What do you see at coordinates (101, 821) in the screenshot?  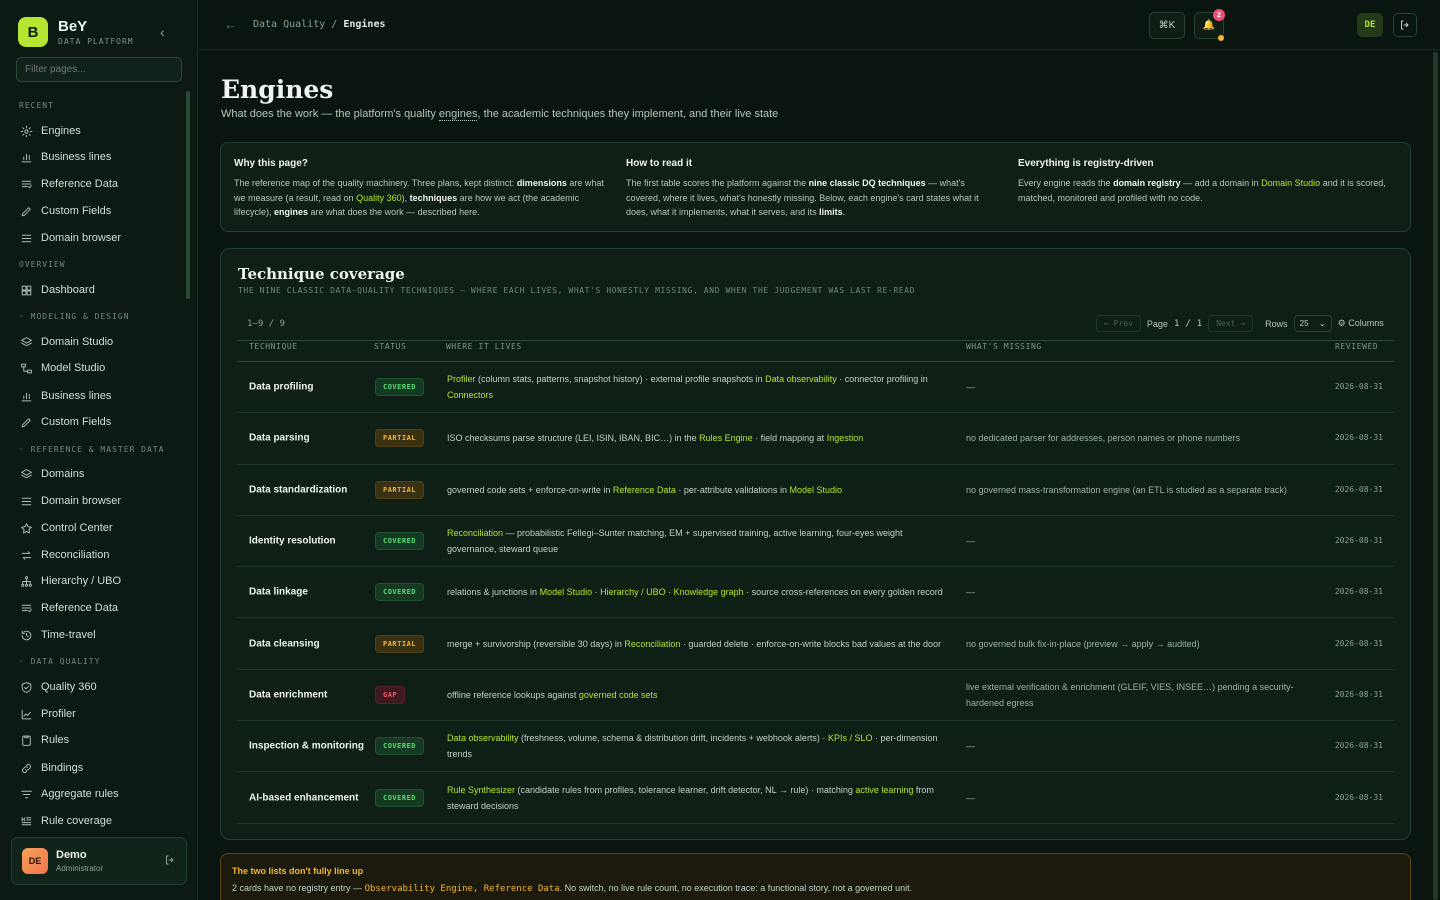 I see `sidebar-item-rule-coverage: Rule coverage` at bounding box center [101, 821].